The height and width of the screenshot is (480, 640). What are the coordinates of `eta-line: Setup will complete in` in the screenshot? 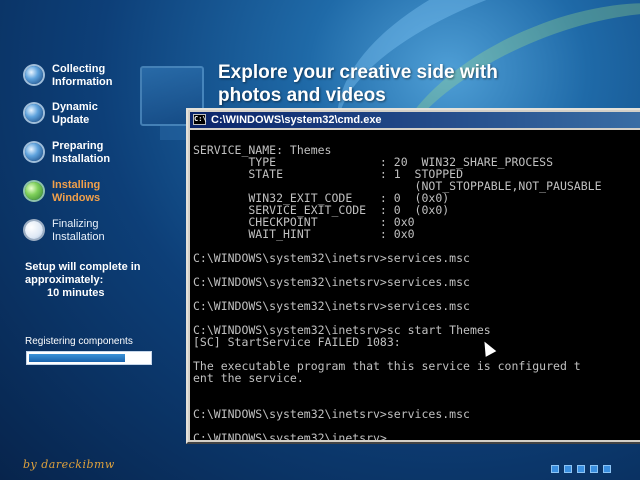 It's located at (83, 267).